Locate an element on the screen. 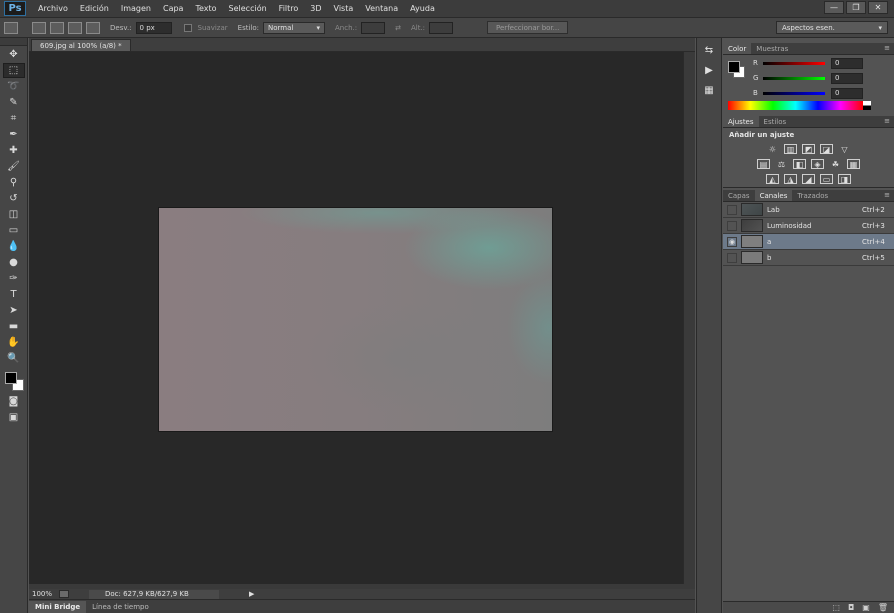 The width and height of the screenshot is (894, 613). channel-row-lab: Lab Ctrl+2 is located at coordinates (808, 210).